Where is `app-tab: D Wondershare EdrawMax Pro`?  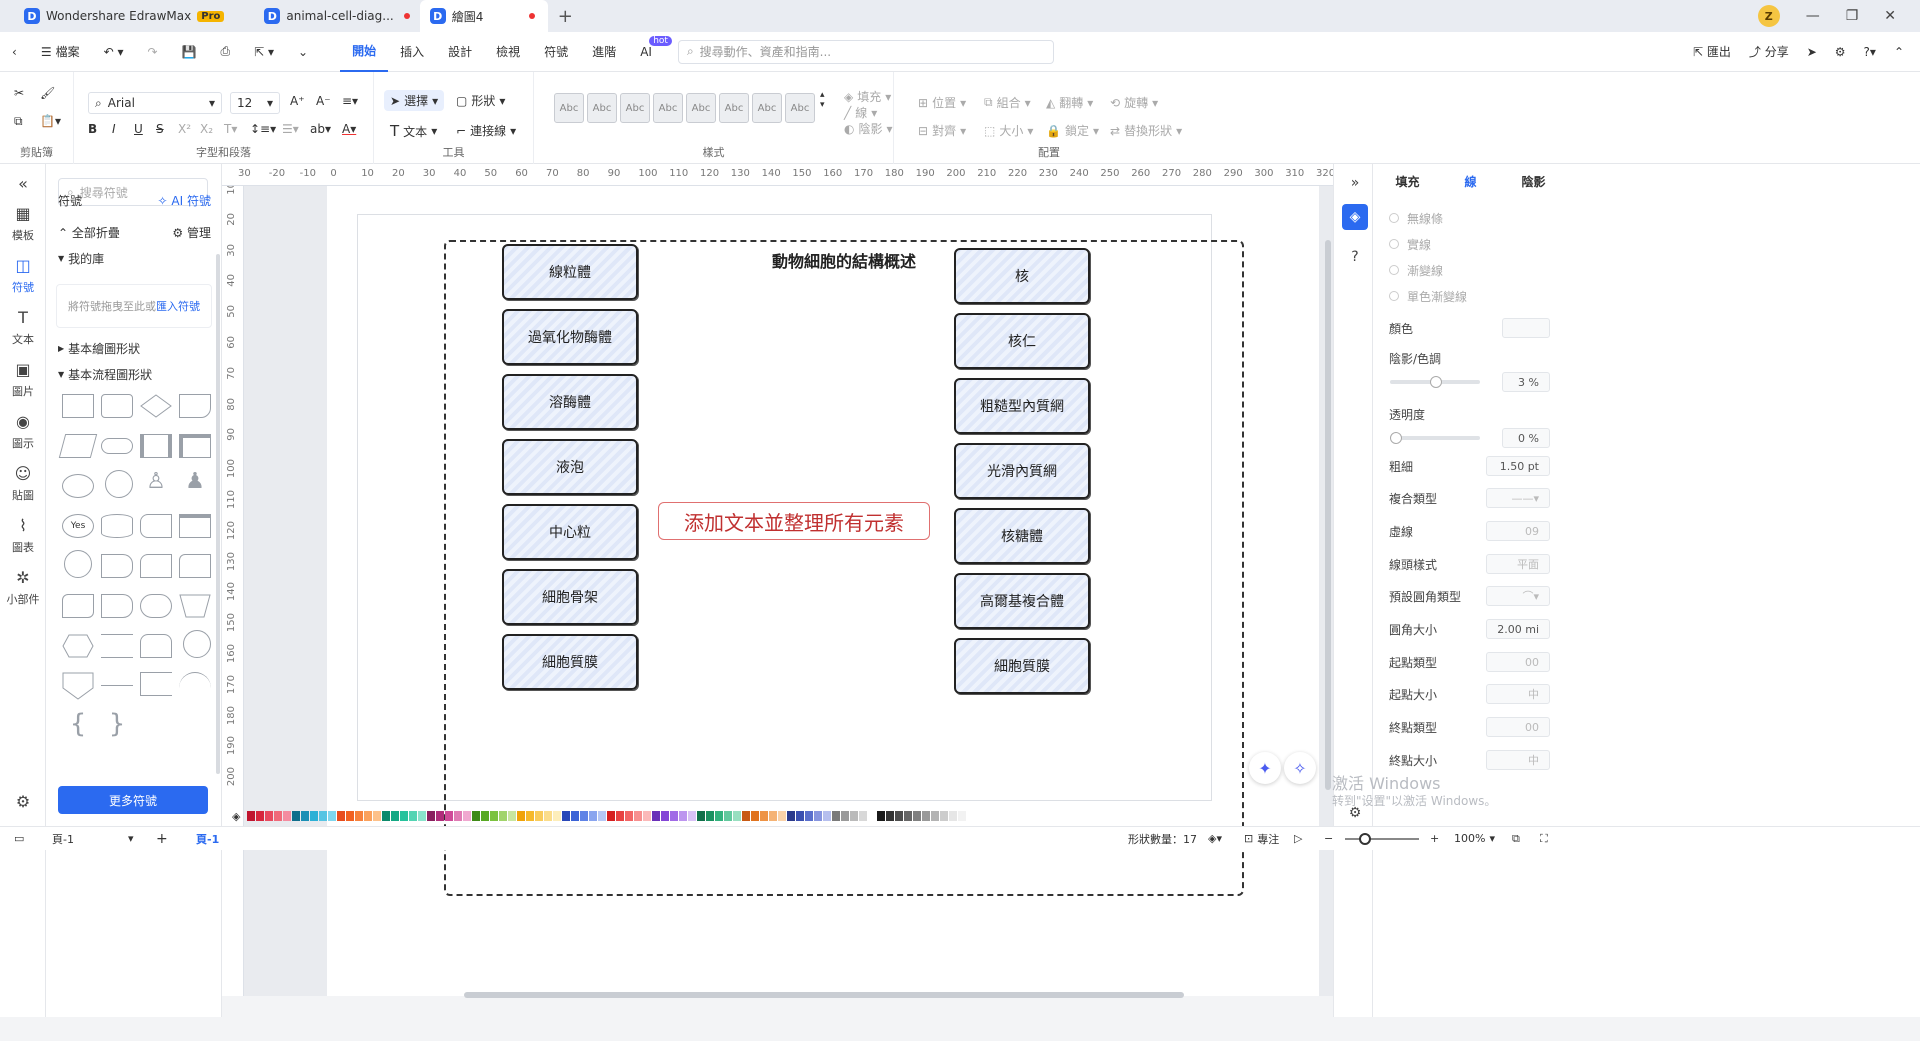
app-tab: D Wondershare EdrawMax Pro is located at coordinates (124, 16).